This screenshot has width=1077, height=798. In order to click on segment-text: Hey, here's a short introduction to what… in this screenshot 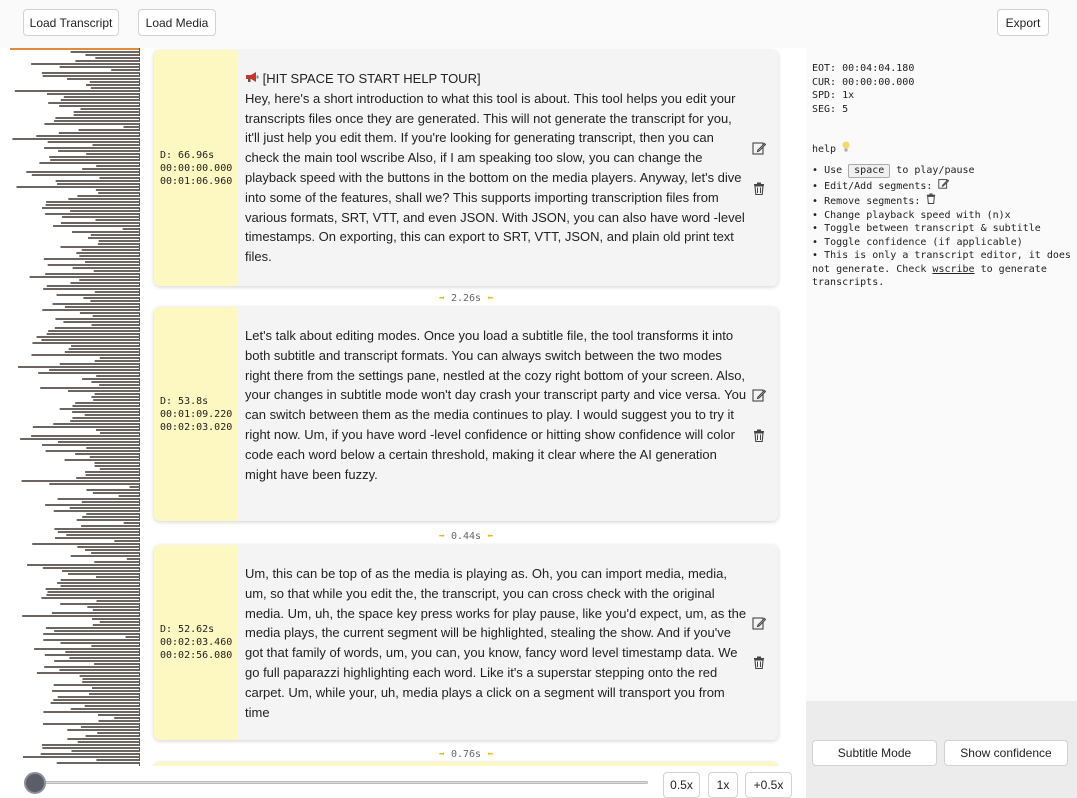, I will do `click(495, 177)`.